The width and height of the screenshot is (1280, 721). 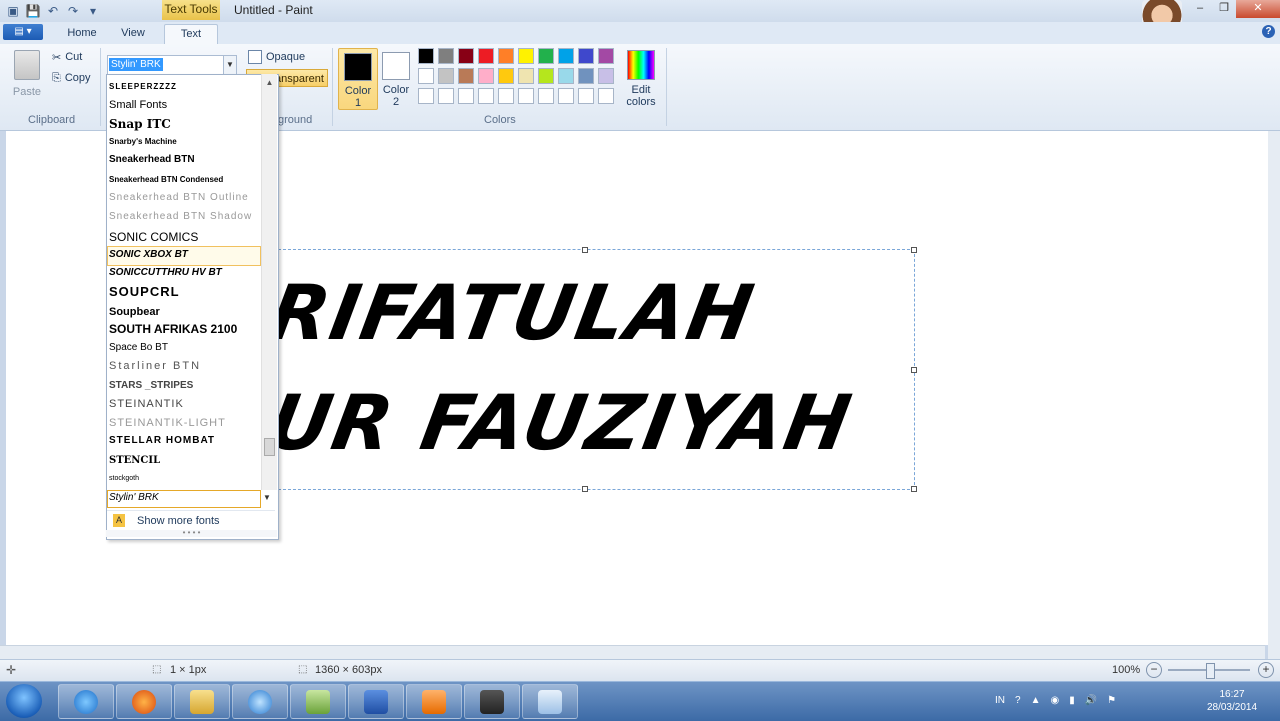 I want to click on close-button: ✕, so click(x=1258, y=9).